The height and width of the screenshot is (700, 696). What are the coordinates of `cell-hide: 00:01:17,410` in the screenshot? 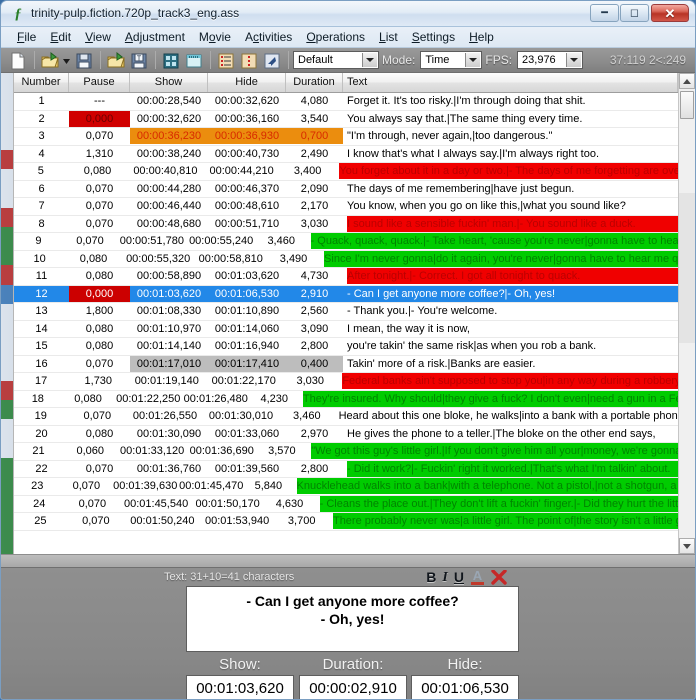 It's located at (247, 364).